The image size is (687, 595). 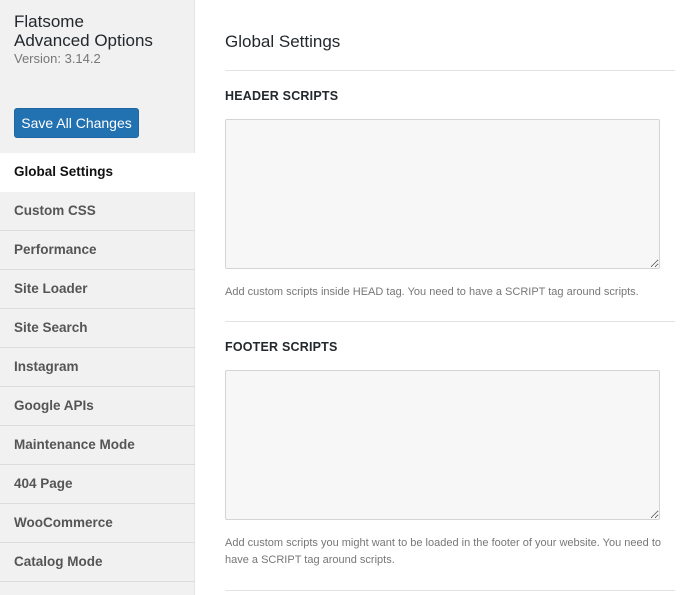 What do you see at coordinates (57, 58) in the screenshot?
I see `app-version: Version: 3.14.2` at bounding box center [57, 58].